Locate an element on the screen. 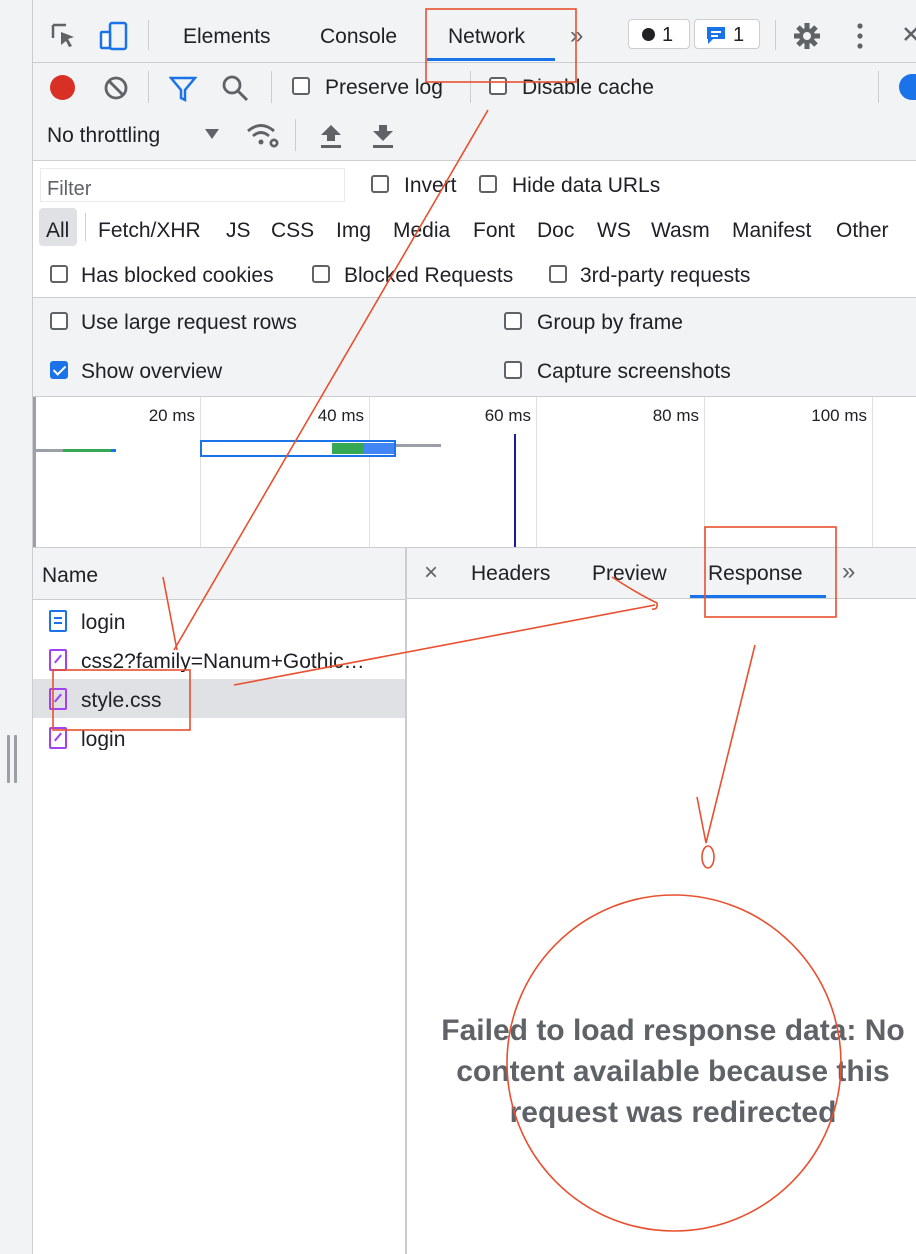 The image size is (916, 1254). main-tab-bar: Elements Console Network » 1 1 is located at coordinates (474, 31).